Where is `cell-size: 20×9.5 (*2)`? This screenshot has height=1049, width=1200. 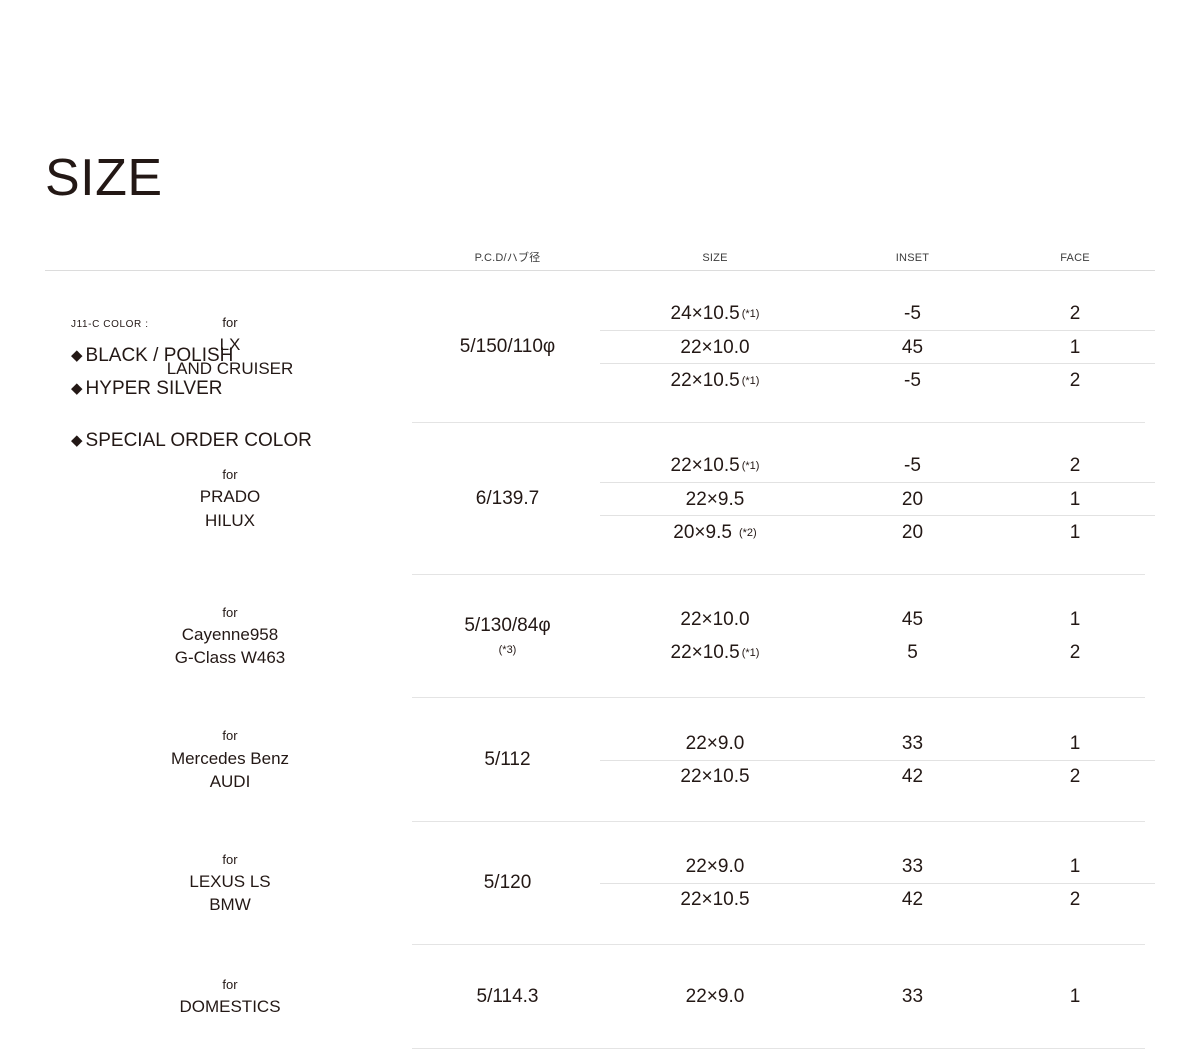 cell-size: 20×9.5 (*2) is located at coordinates (715, 532).